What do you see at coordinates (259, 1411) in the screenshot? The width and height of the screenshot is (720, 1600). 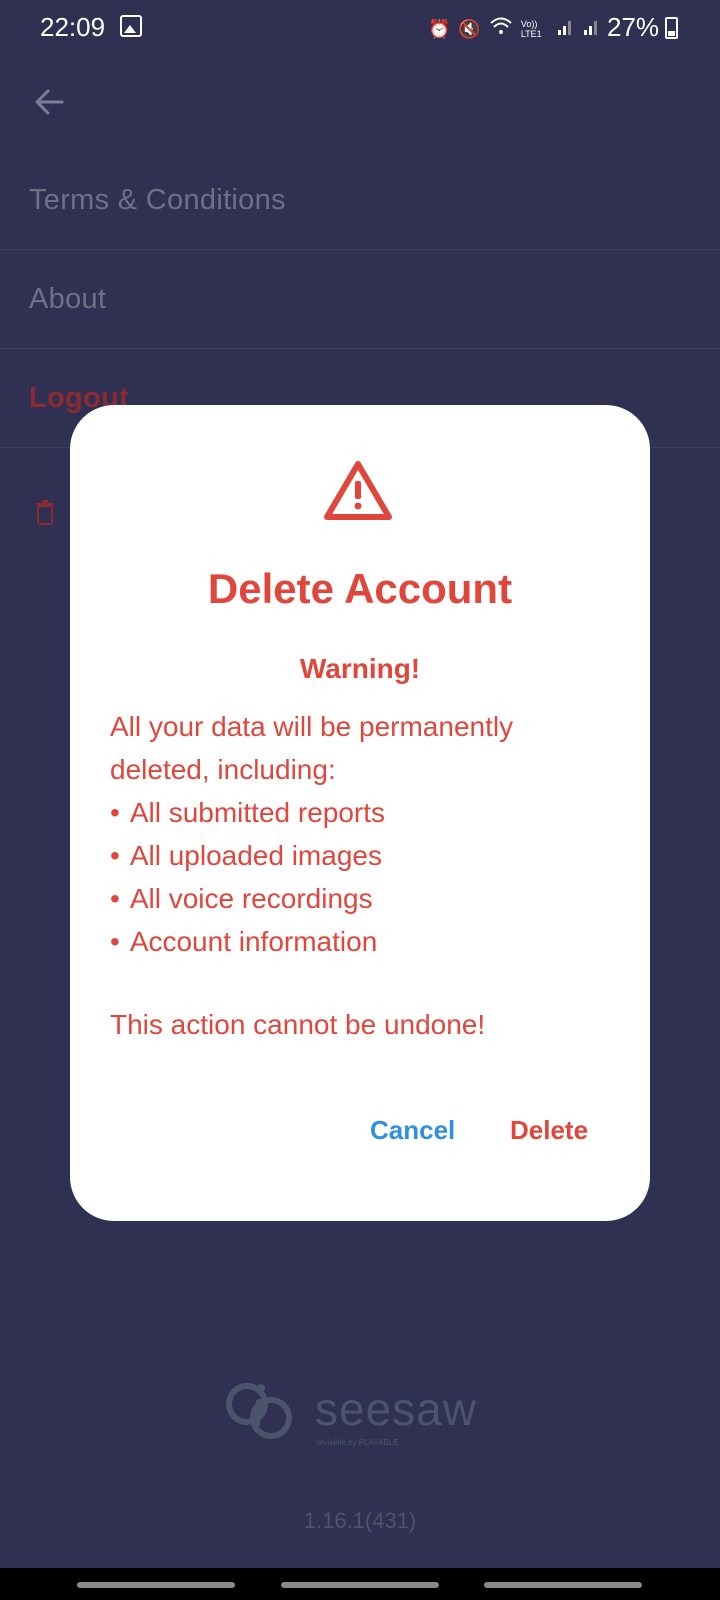 I see `seesaw-logo-icon` at bounding box center [259, 1411].